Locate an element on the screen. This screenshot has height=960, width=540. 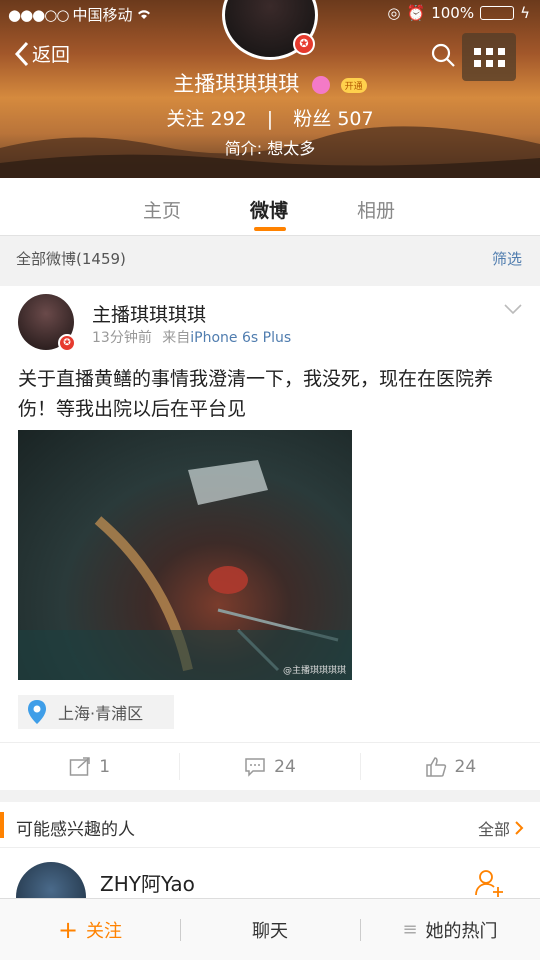
post-options-button is located at coordinates (513, 309).